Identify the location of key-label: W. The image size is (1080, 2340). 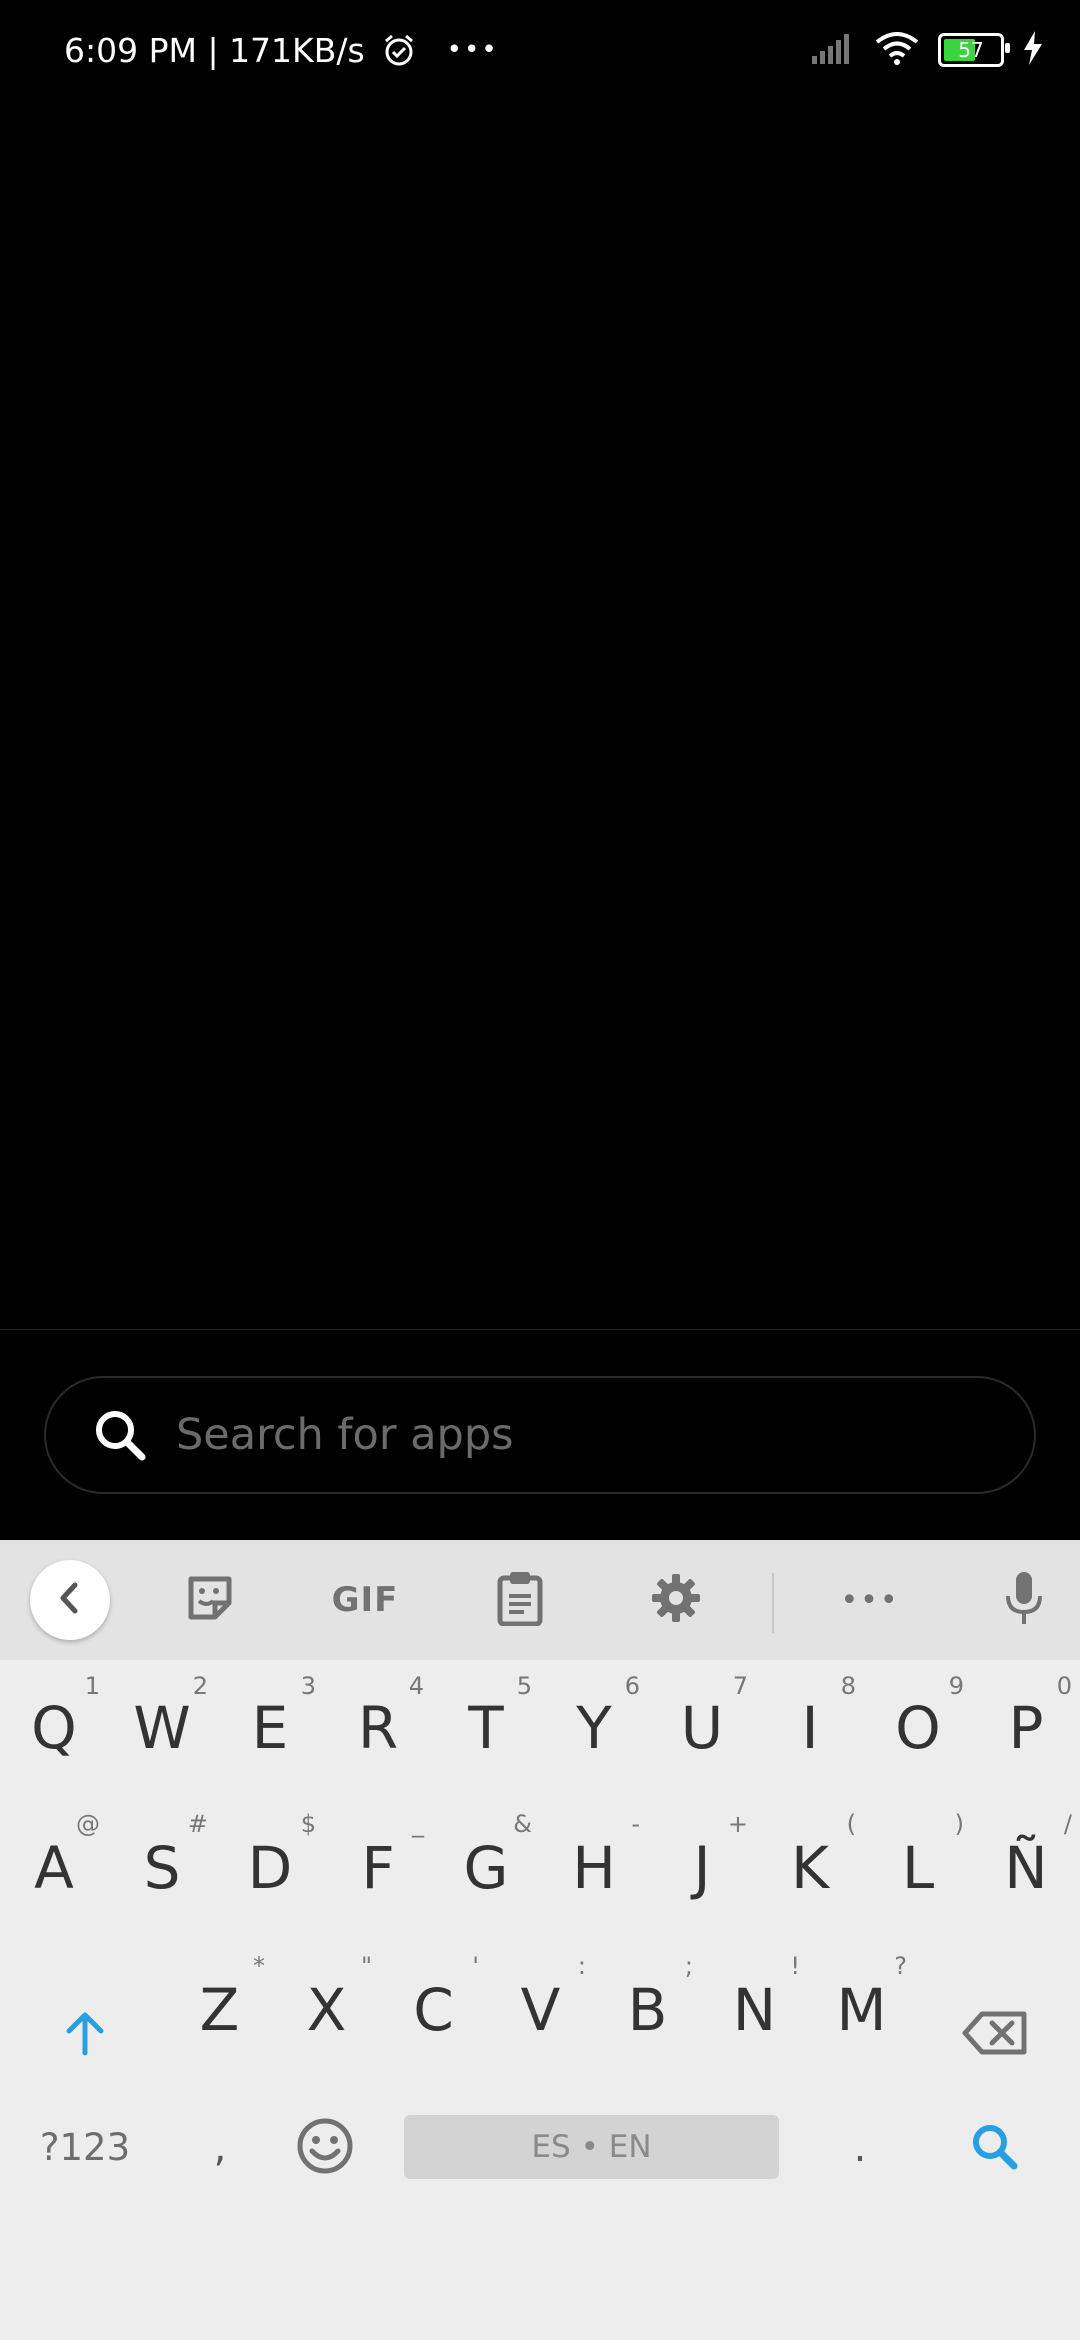
(162, 1727).